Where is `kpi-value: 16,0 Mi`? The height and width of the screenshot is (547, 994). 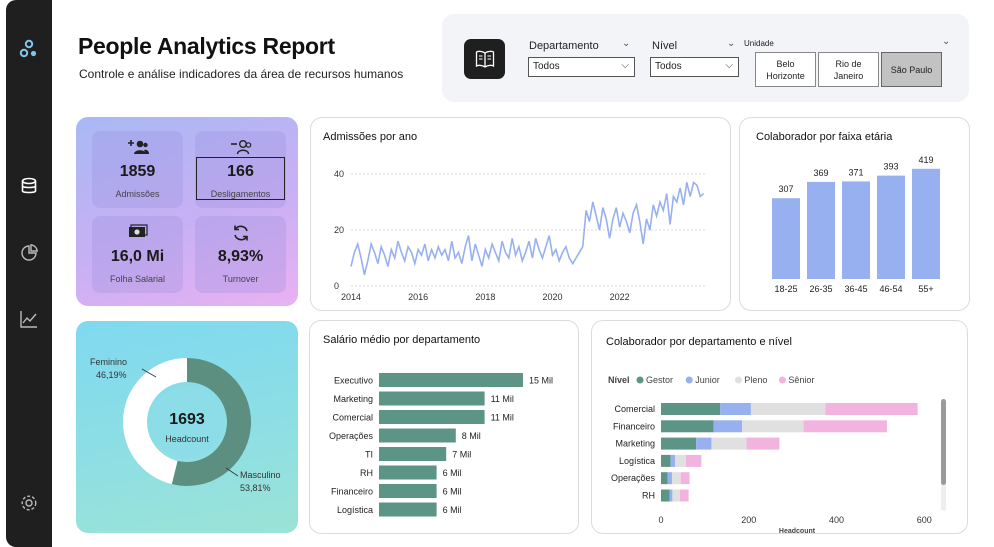
kpi-value: 16,0 Mi is located at coordinates (137, 256).